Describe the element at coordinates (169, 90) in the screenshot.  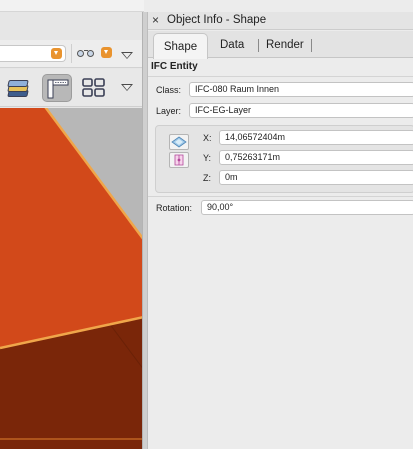
I see `class-label: Class:` at that location.